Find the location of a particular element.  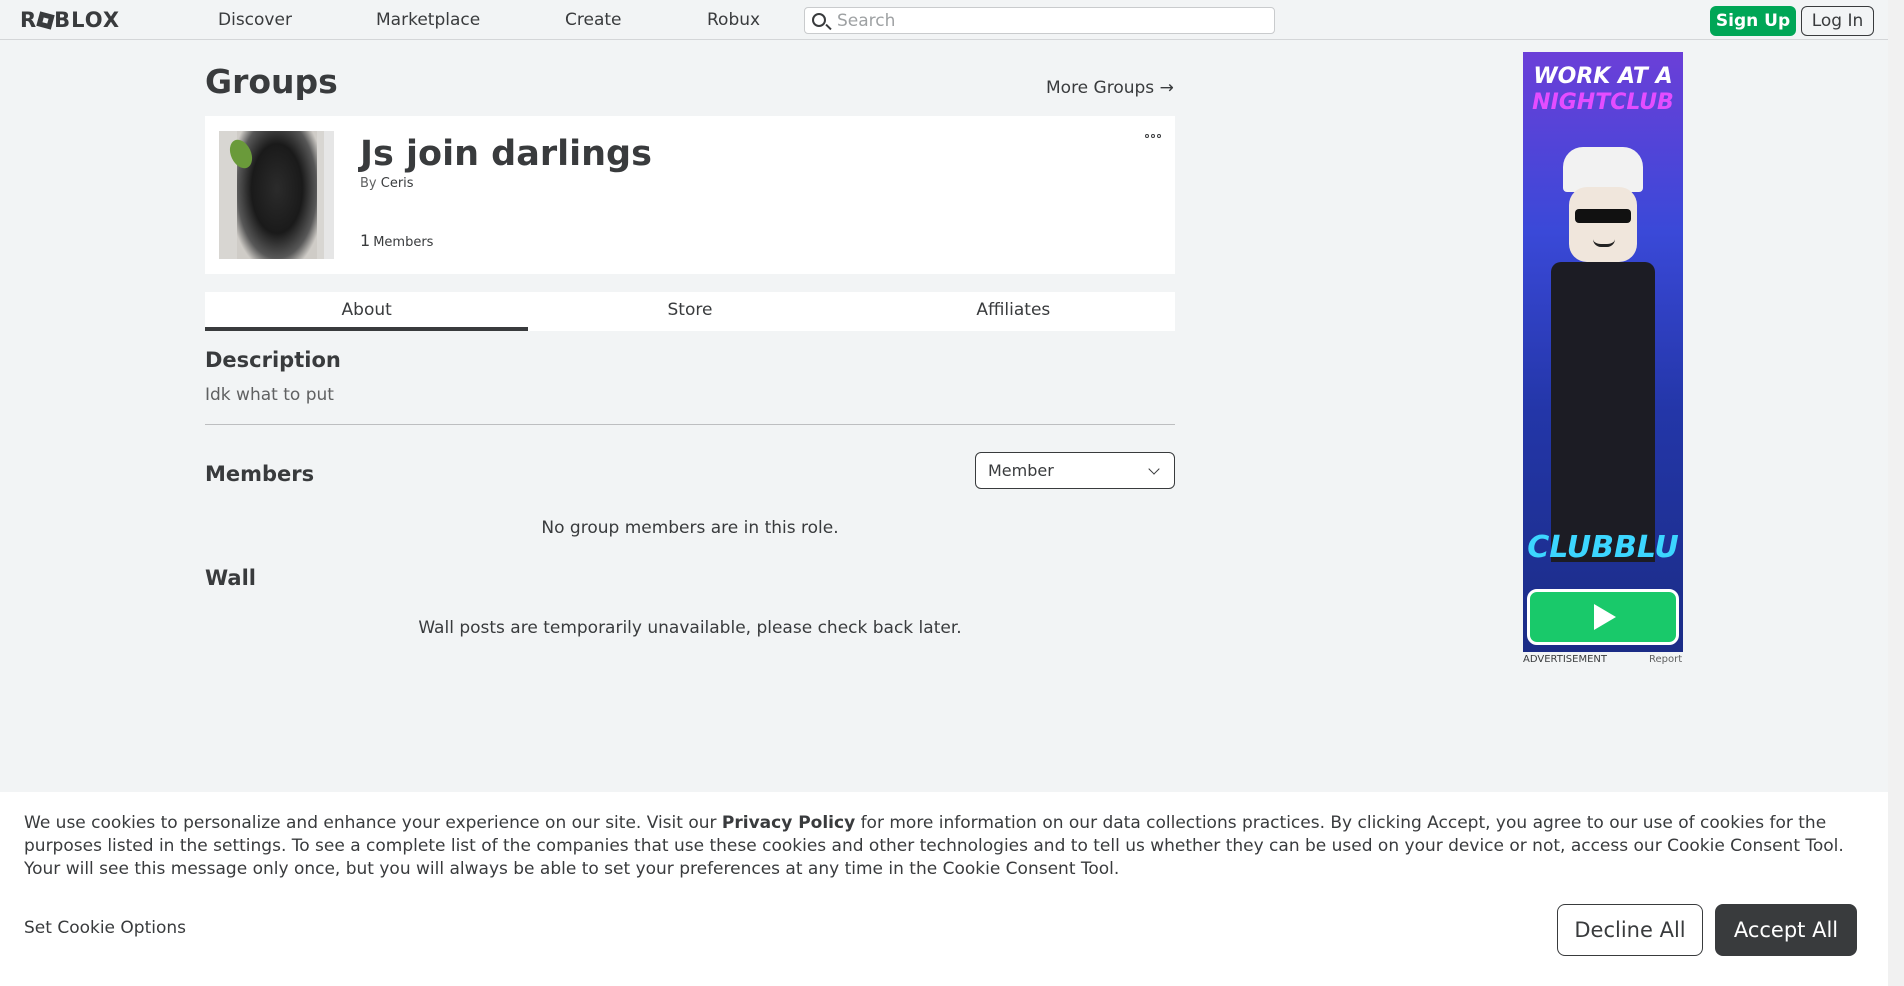

advertisement-banner: WORK AT A NIGHTCLUB CLUBBLU is located at coordinates (1603, 352).